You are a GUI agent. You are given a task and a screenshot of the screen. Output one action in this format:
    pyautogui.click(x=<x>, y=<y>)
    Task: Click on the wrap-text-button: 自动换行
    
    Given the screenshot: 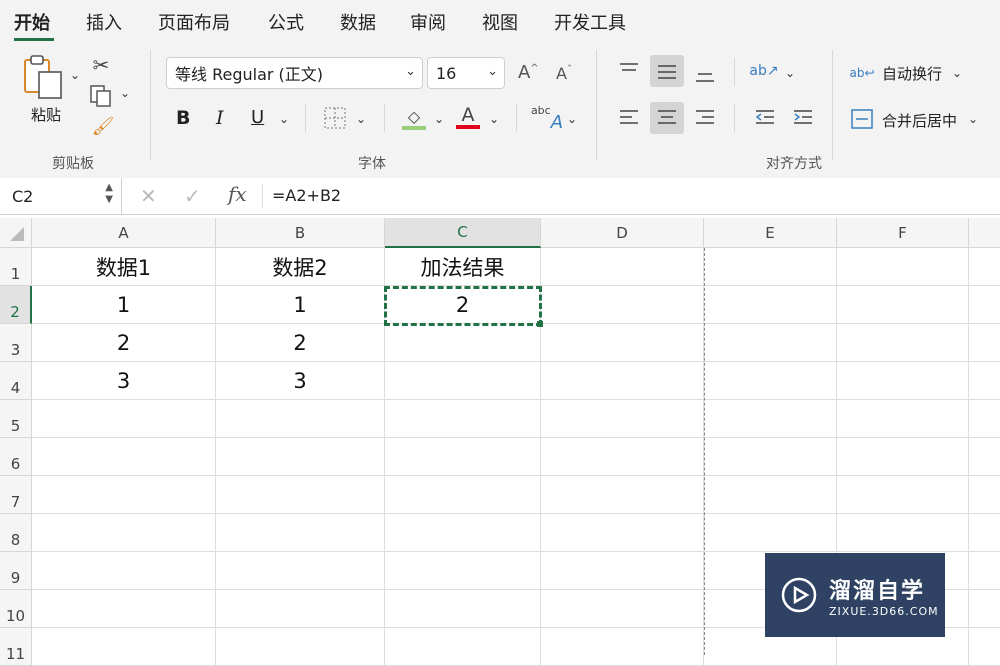 What is the action you would take?
    pyautogui.click(x=912, y=73)
    